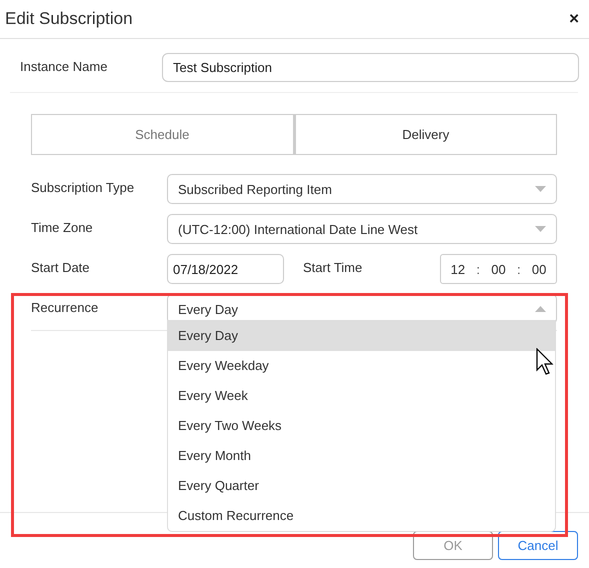 The height and width of the screenshot is (568, 589). I want to click on dropdown-option: Custom Recurrence, so click(361, 516).